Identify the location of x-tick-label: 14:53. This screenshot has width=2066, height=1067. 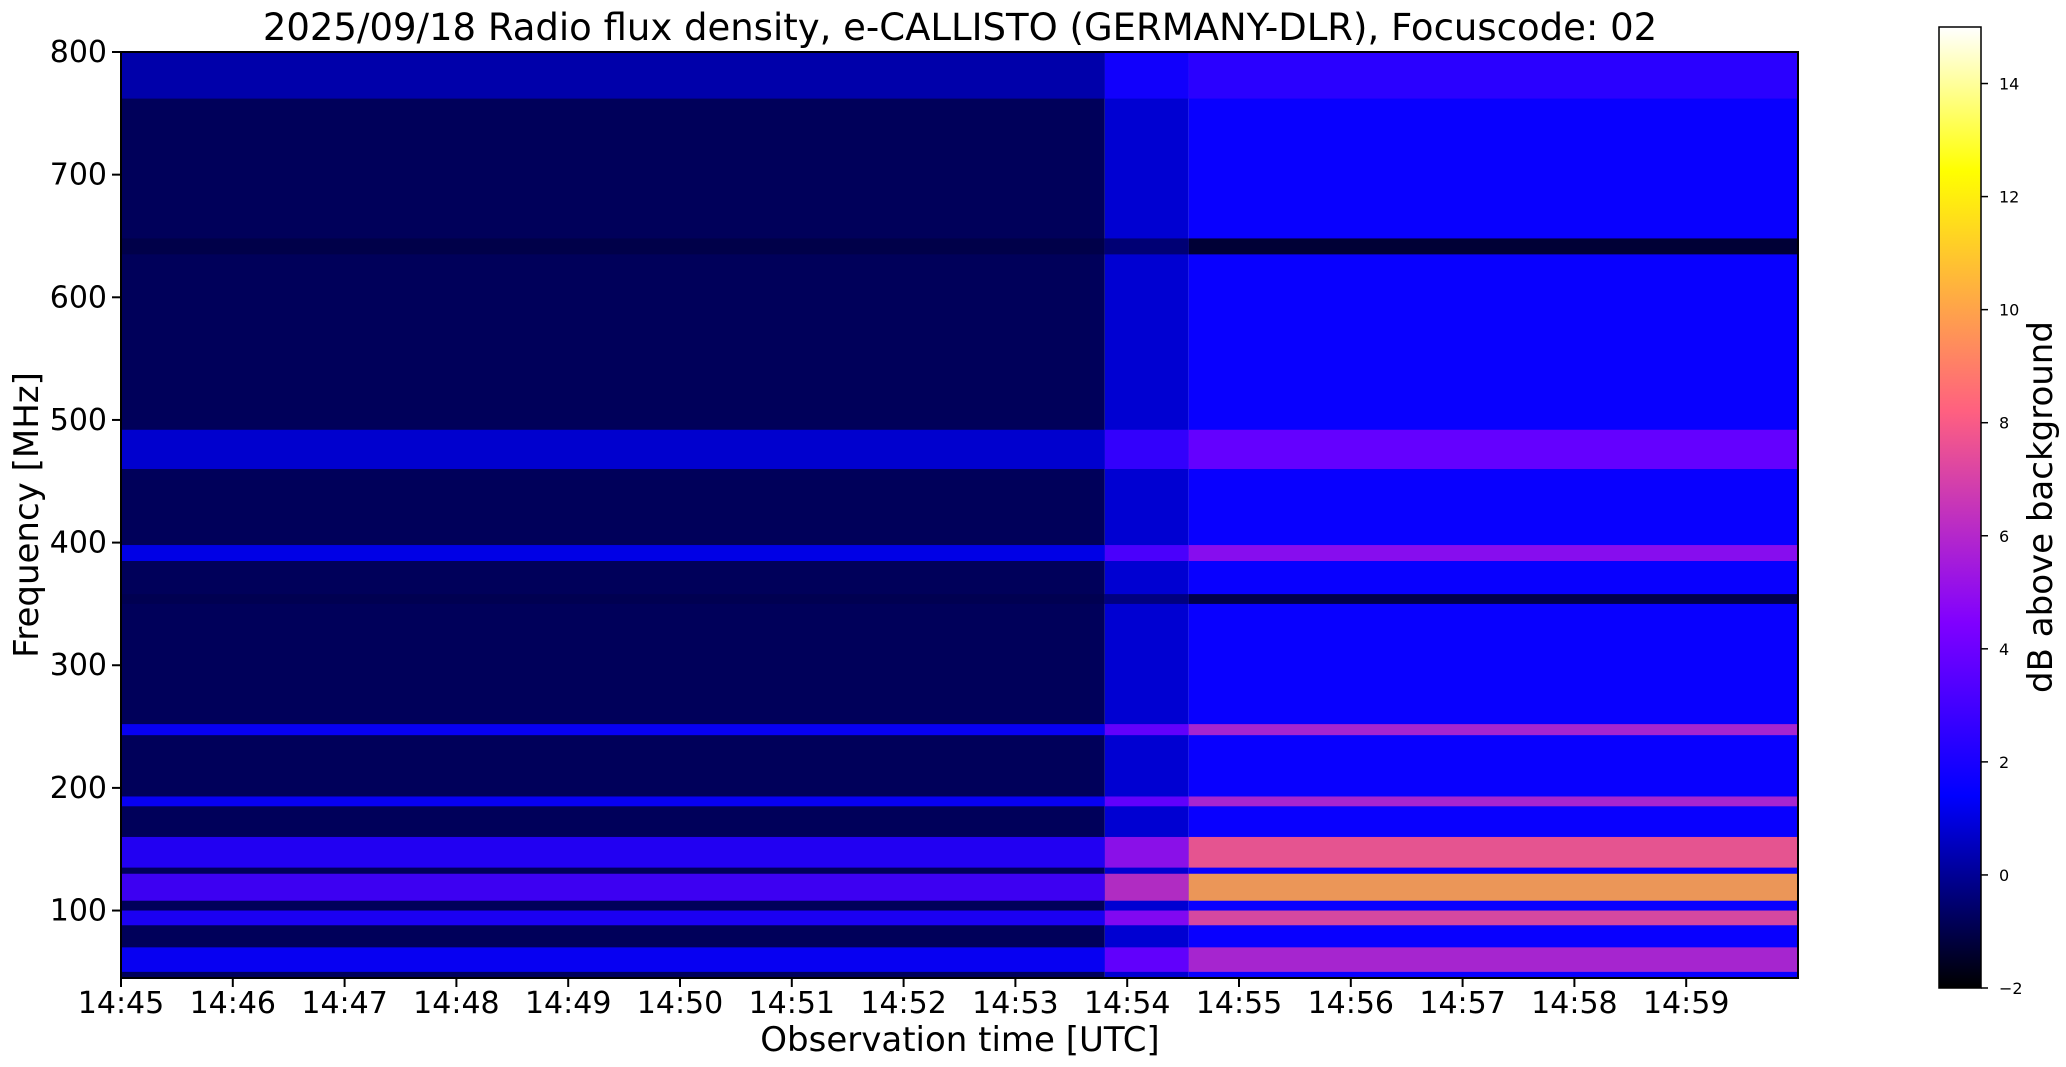
(1015, 1003).